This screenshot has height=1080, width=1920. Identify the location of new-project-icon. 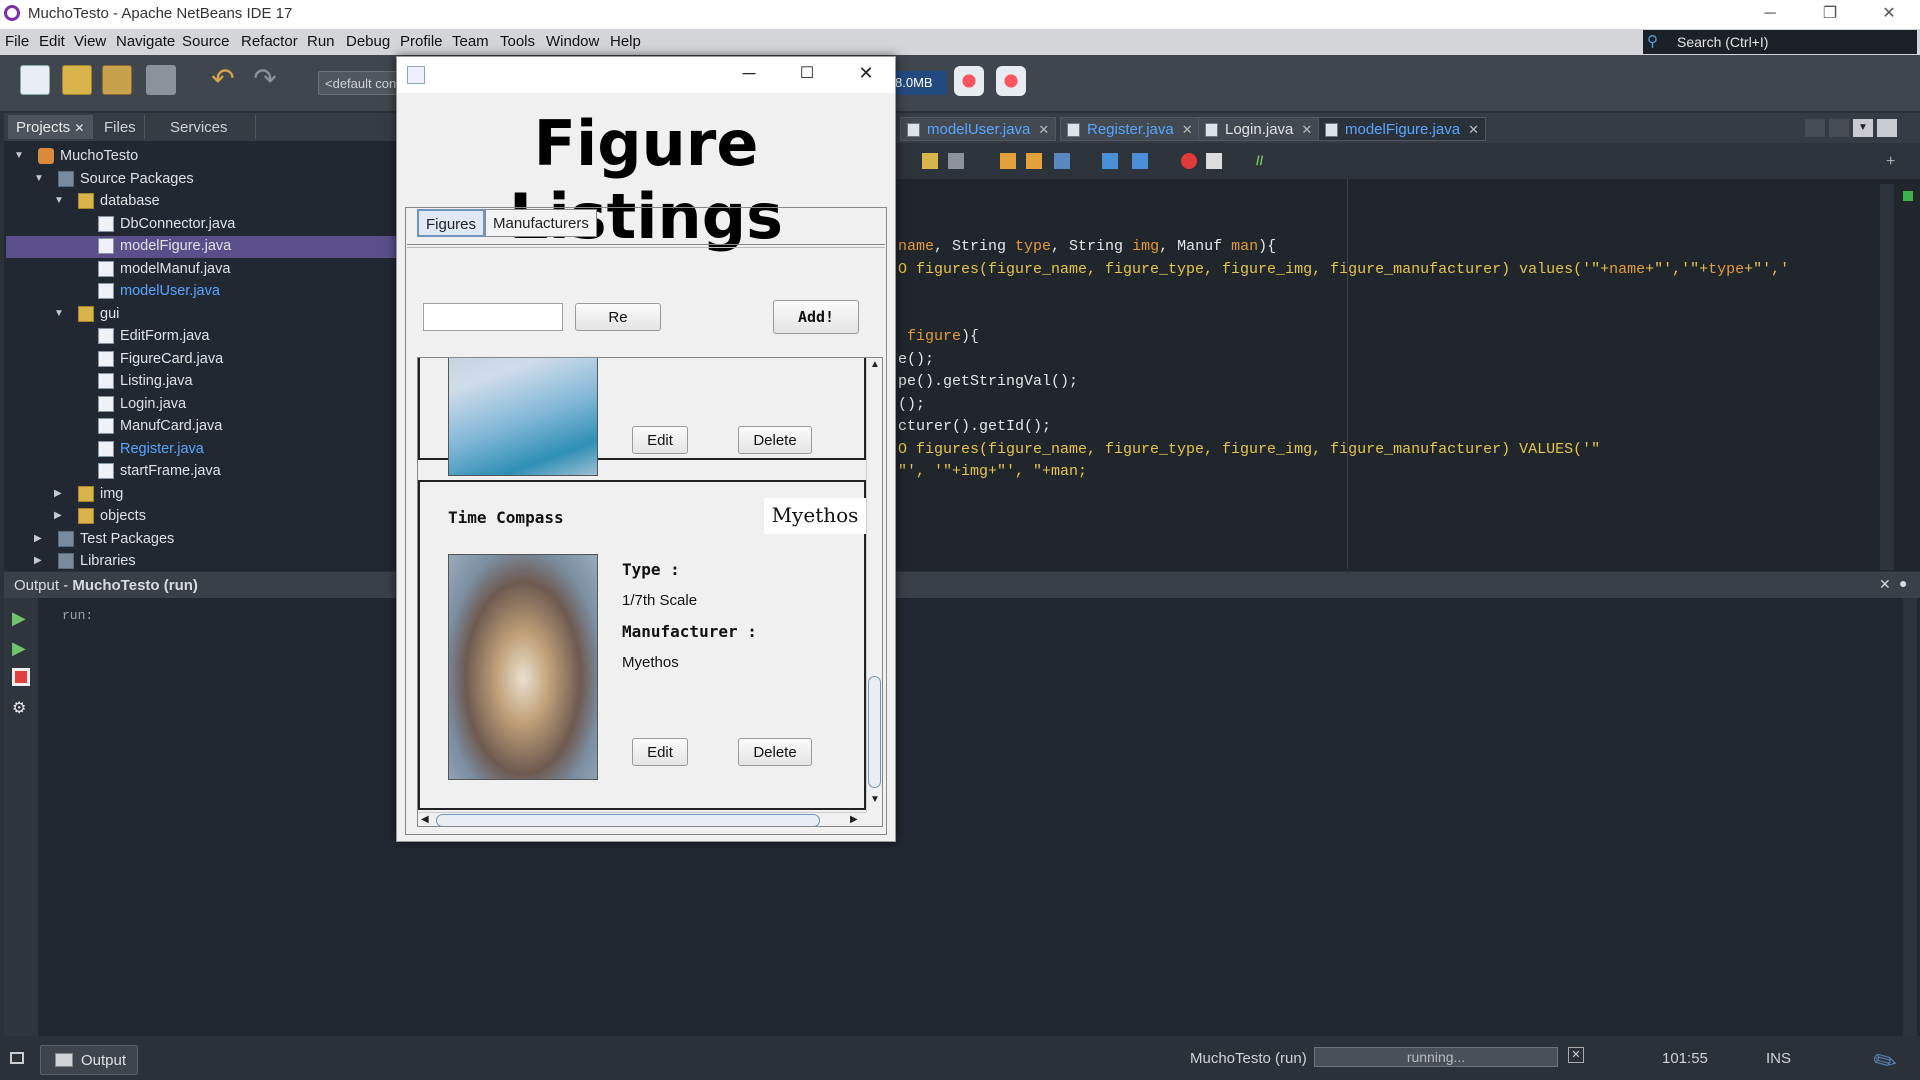
(77, 80).